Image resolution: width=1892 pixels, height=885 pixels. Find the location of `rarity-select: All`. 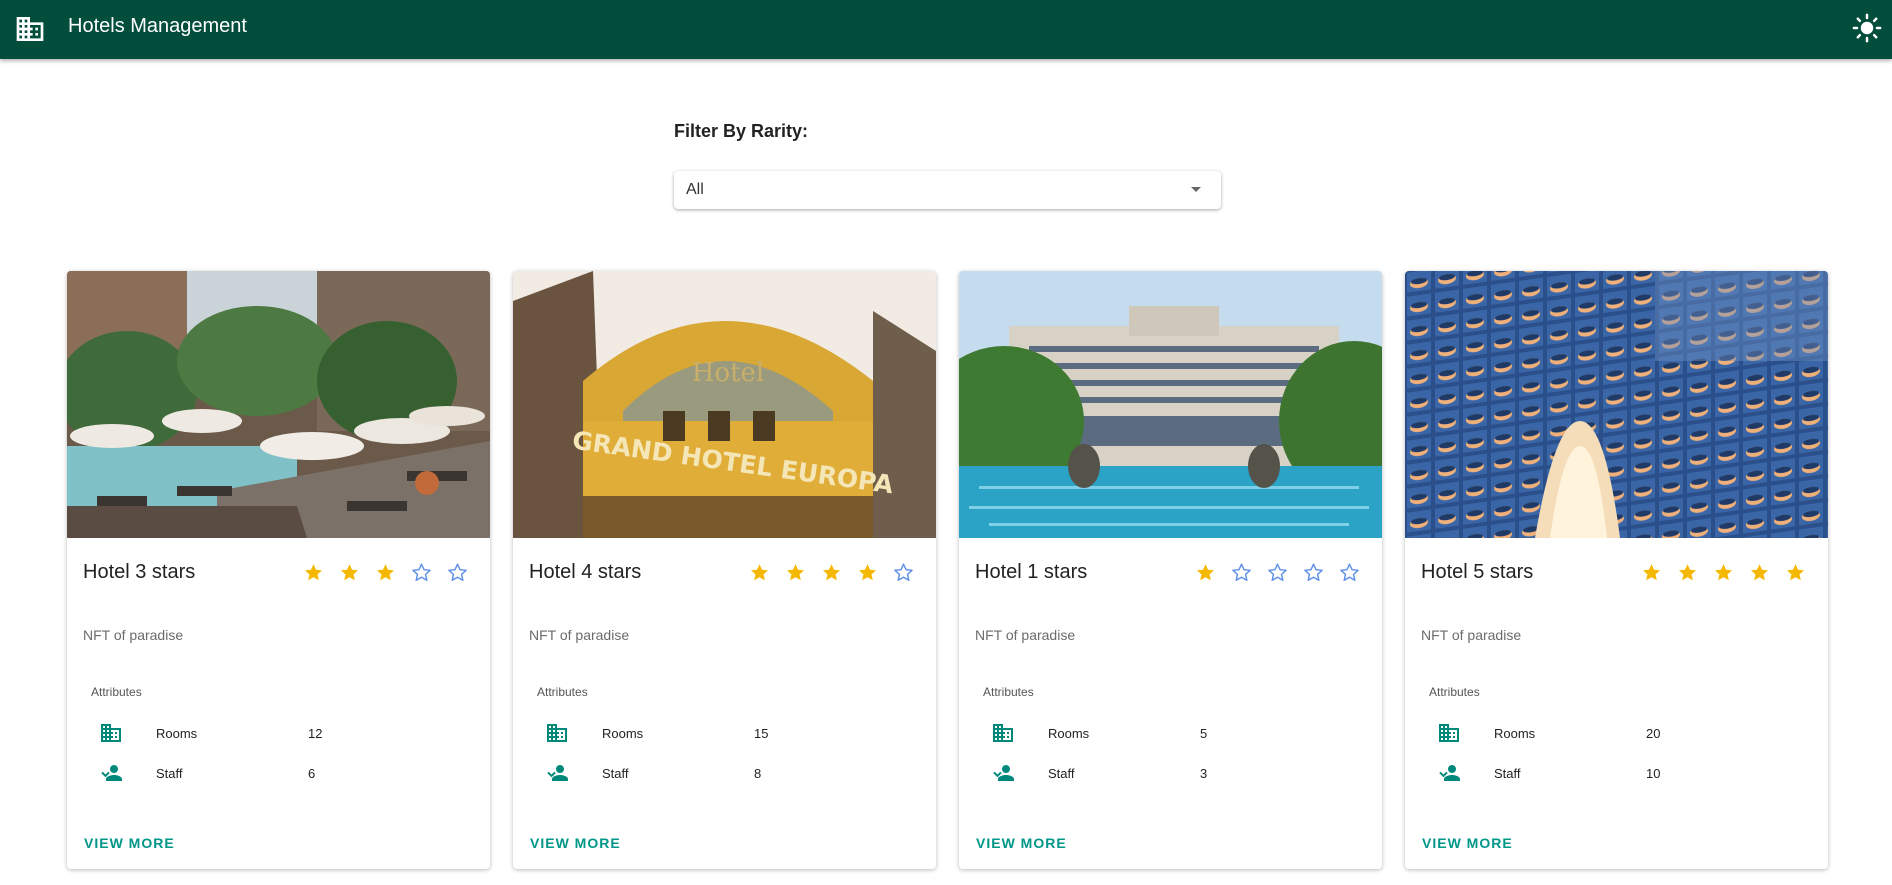

rarity-select: All is located at coordinates (947, 190).